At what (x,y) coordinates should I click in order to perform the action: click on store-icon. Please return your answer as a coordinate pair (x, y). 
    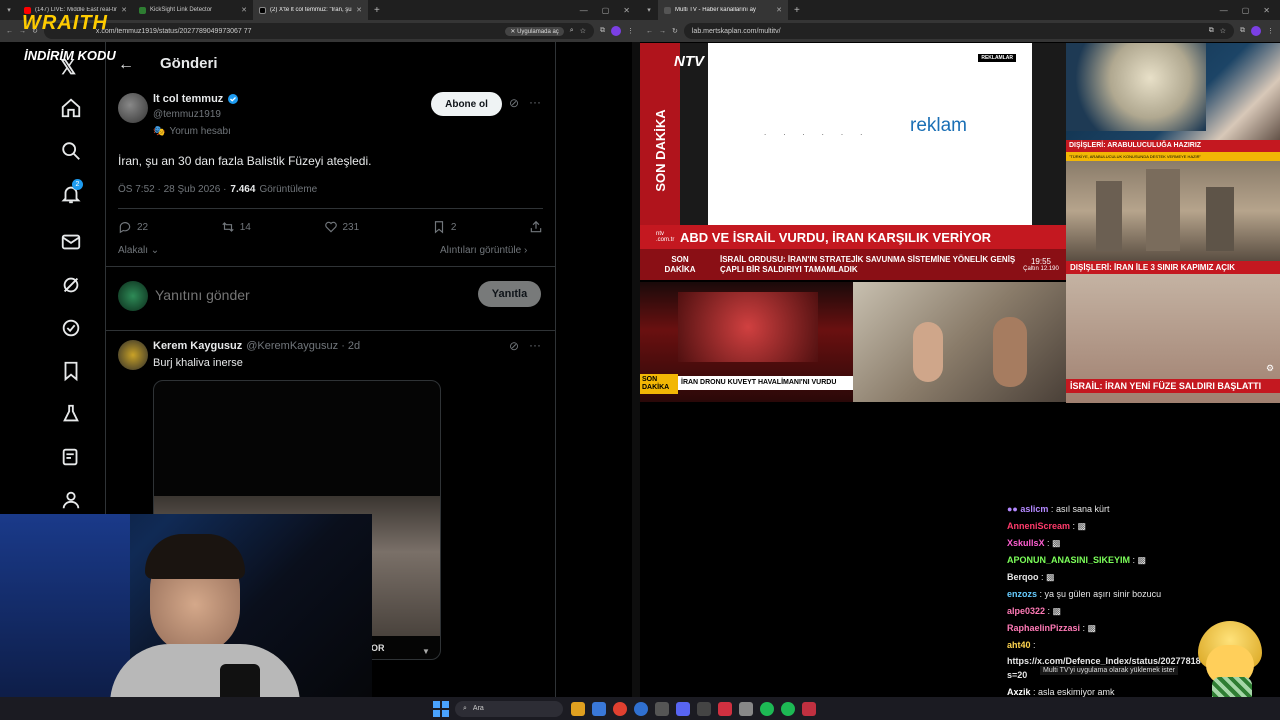
    Looking at the image, I should click on (599, 708).